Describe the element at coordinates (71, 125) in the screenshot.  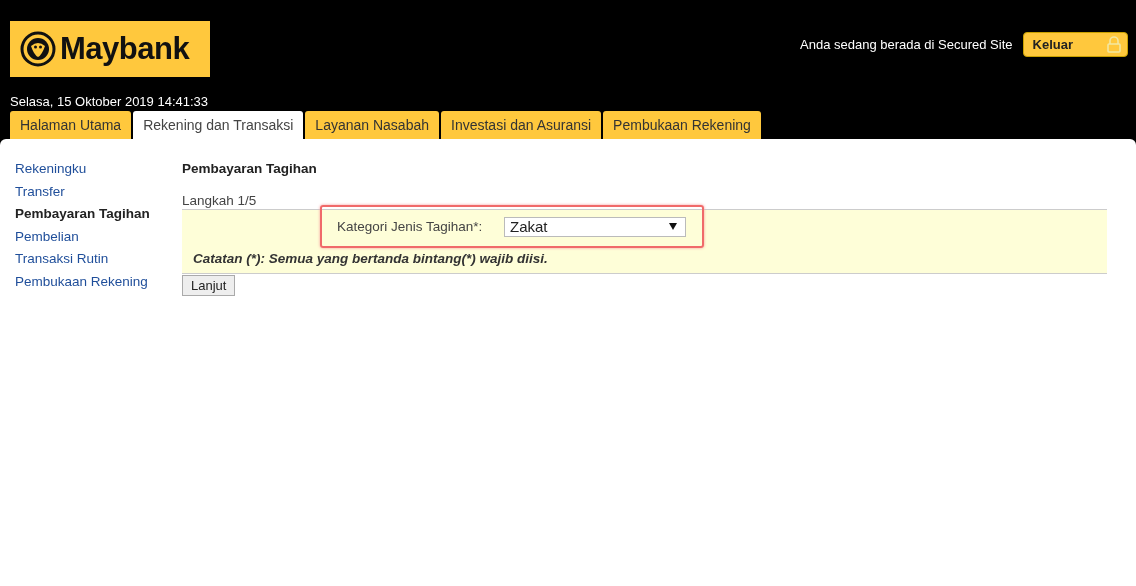
I see `nav-tab: Halaman Utama` at that location.